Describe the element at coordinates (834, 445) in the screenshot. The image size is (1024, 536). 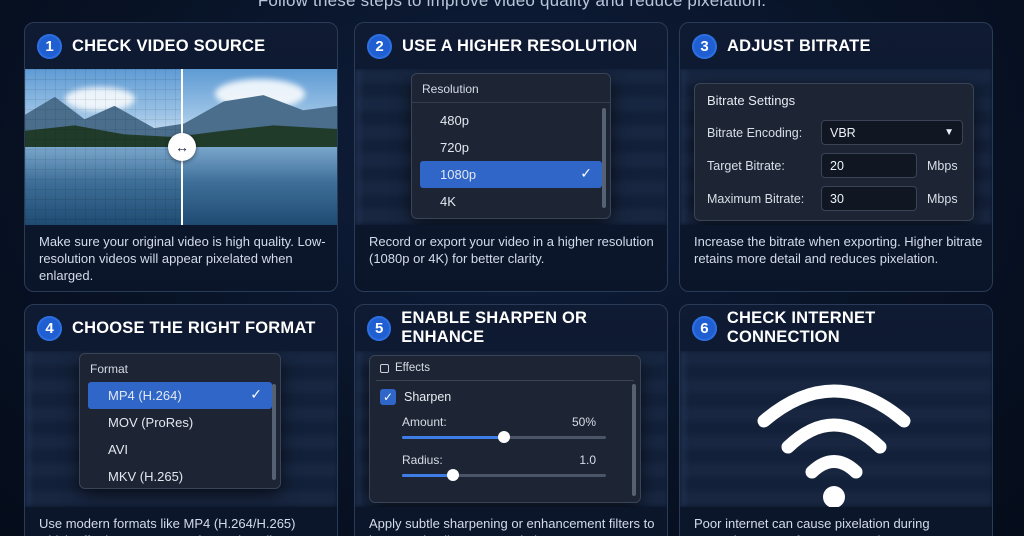
I see `wifi-icon` at that location.